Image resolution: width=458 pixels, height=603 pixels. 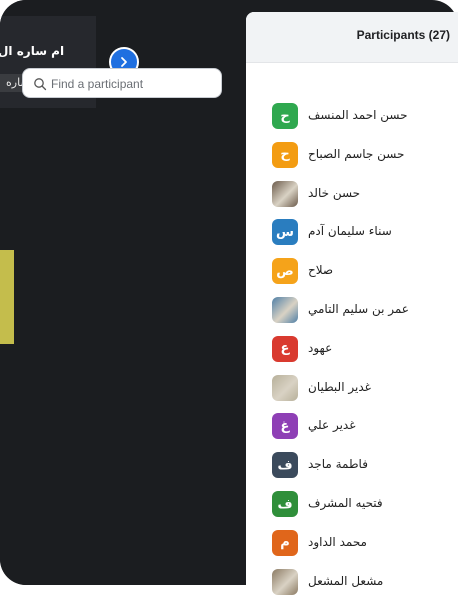 I want to click on participant-name: سناء سليمان آدم, so click(x=350, y=231).